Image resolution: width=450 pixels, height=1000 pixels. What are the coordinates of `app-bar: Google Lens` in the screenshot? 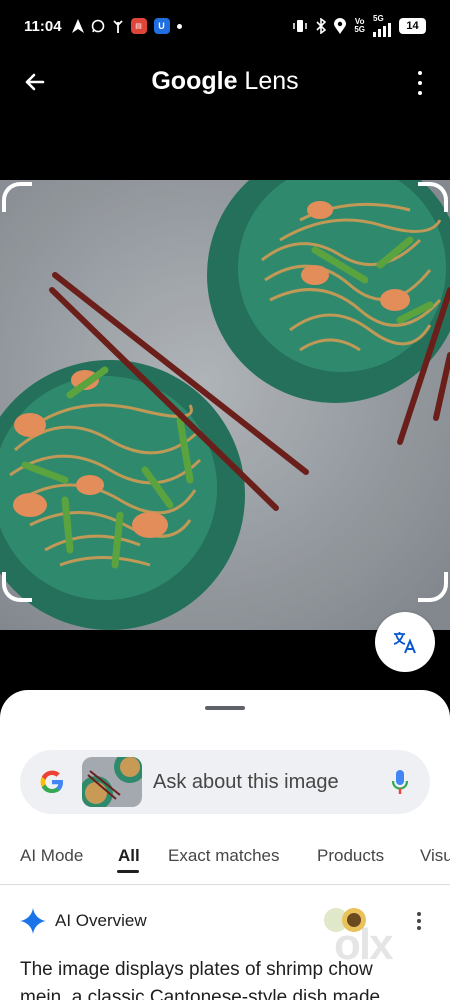 It's located at (225, 82).